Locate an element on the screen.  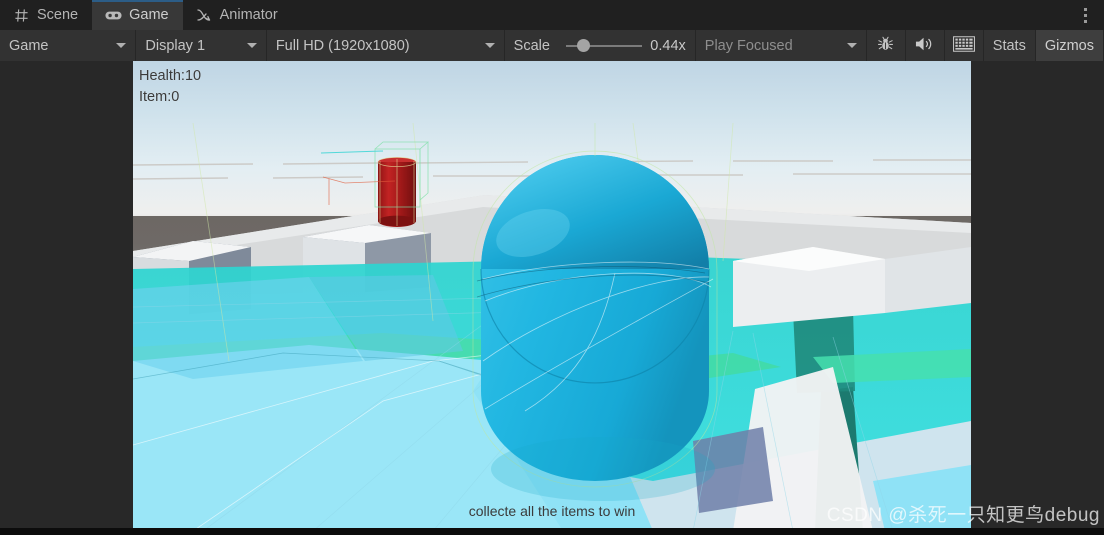
gameview-right-fill is located at coordinates (1037, 294).